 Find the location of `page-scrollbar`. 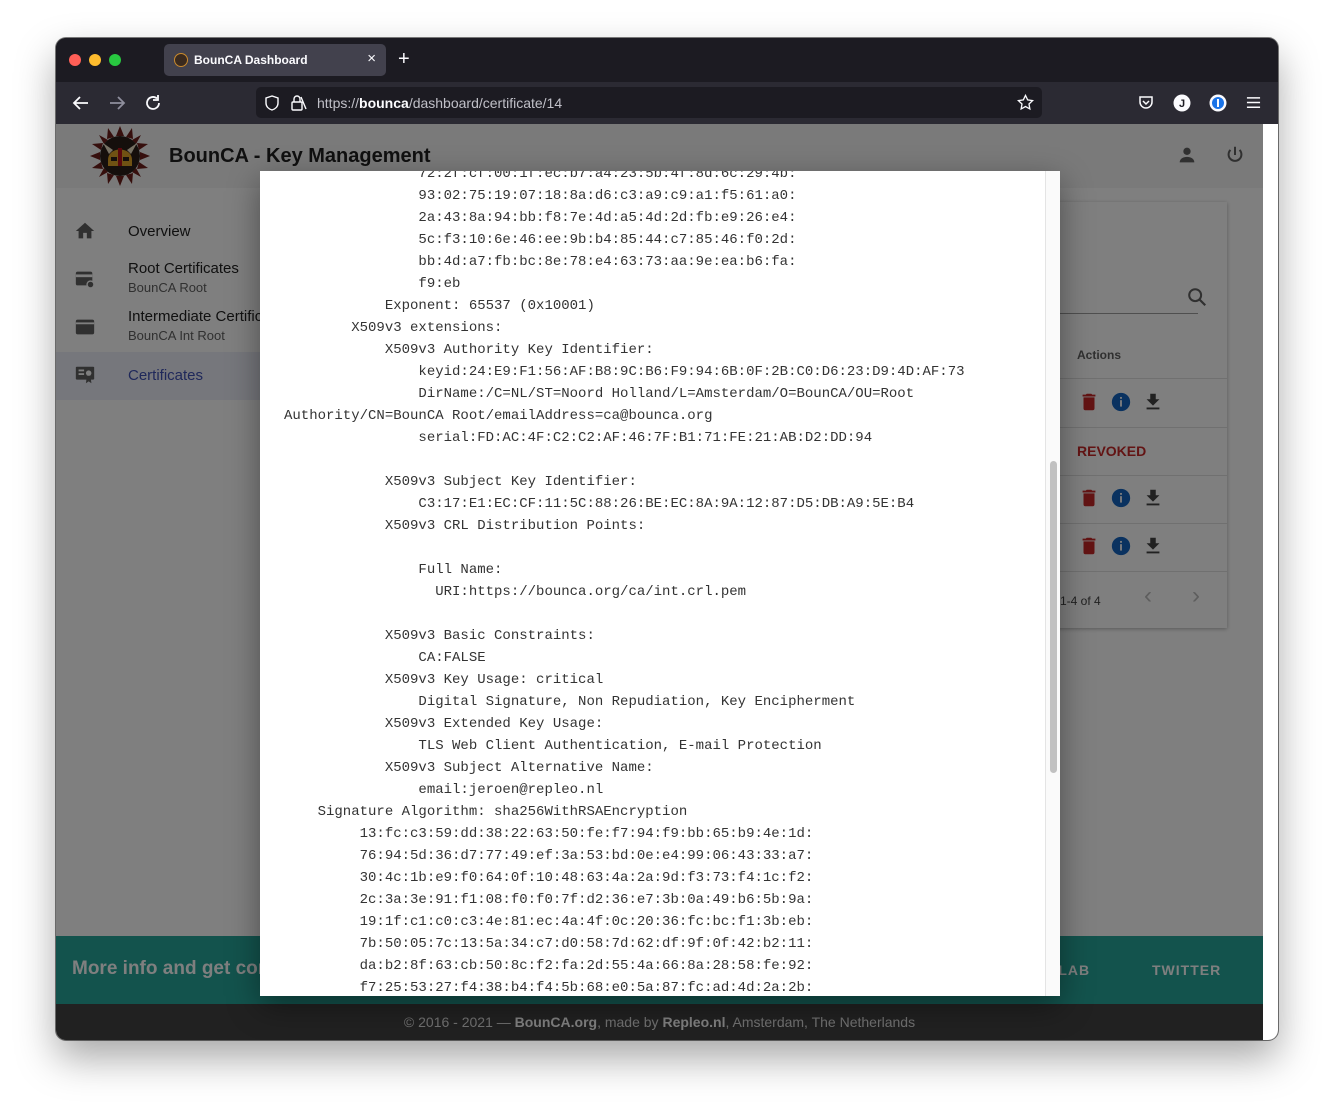

page-scrollbar is located at coordinates (1270, 582).